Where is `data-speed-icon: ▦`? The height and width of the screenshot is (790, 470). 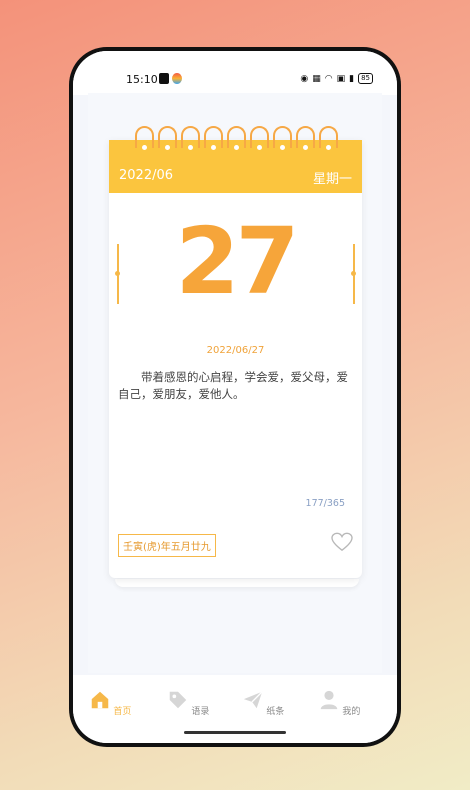 data-speed-icon: ▦ is located at coordinates (316, 78).